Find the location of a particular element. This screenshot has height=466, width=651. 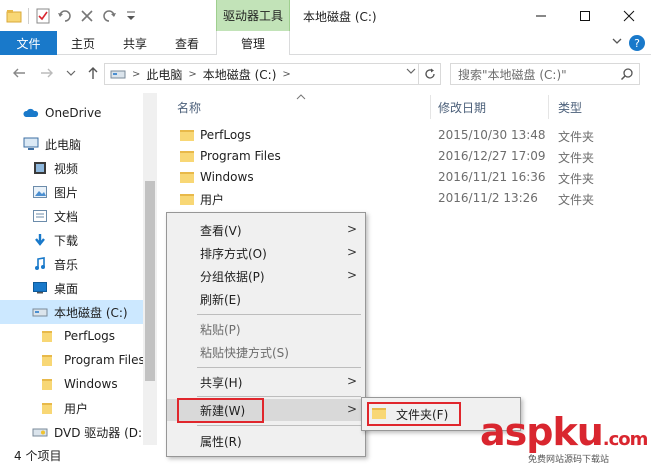

menu-item-refresh: 刷新(E) is located at coordinates (266, 299).